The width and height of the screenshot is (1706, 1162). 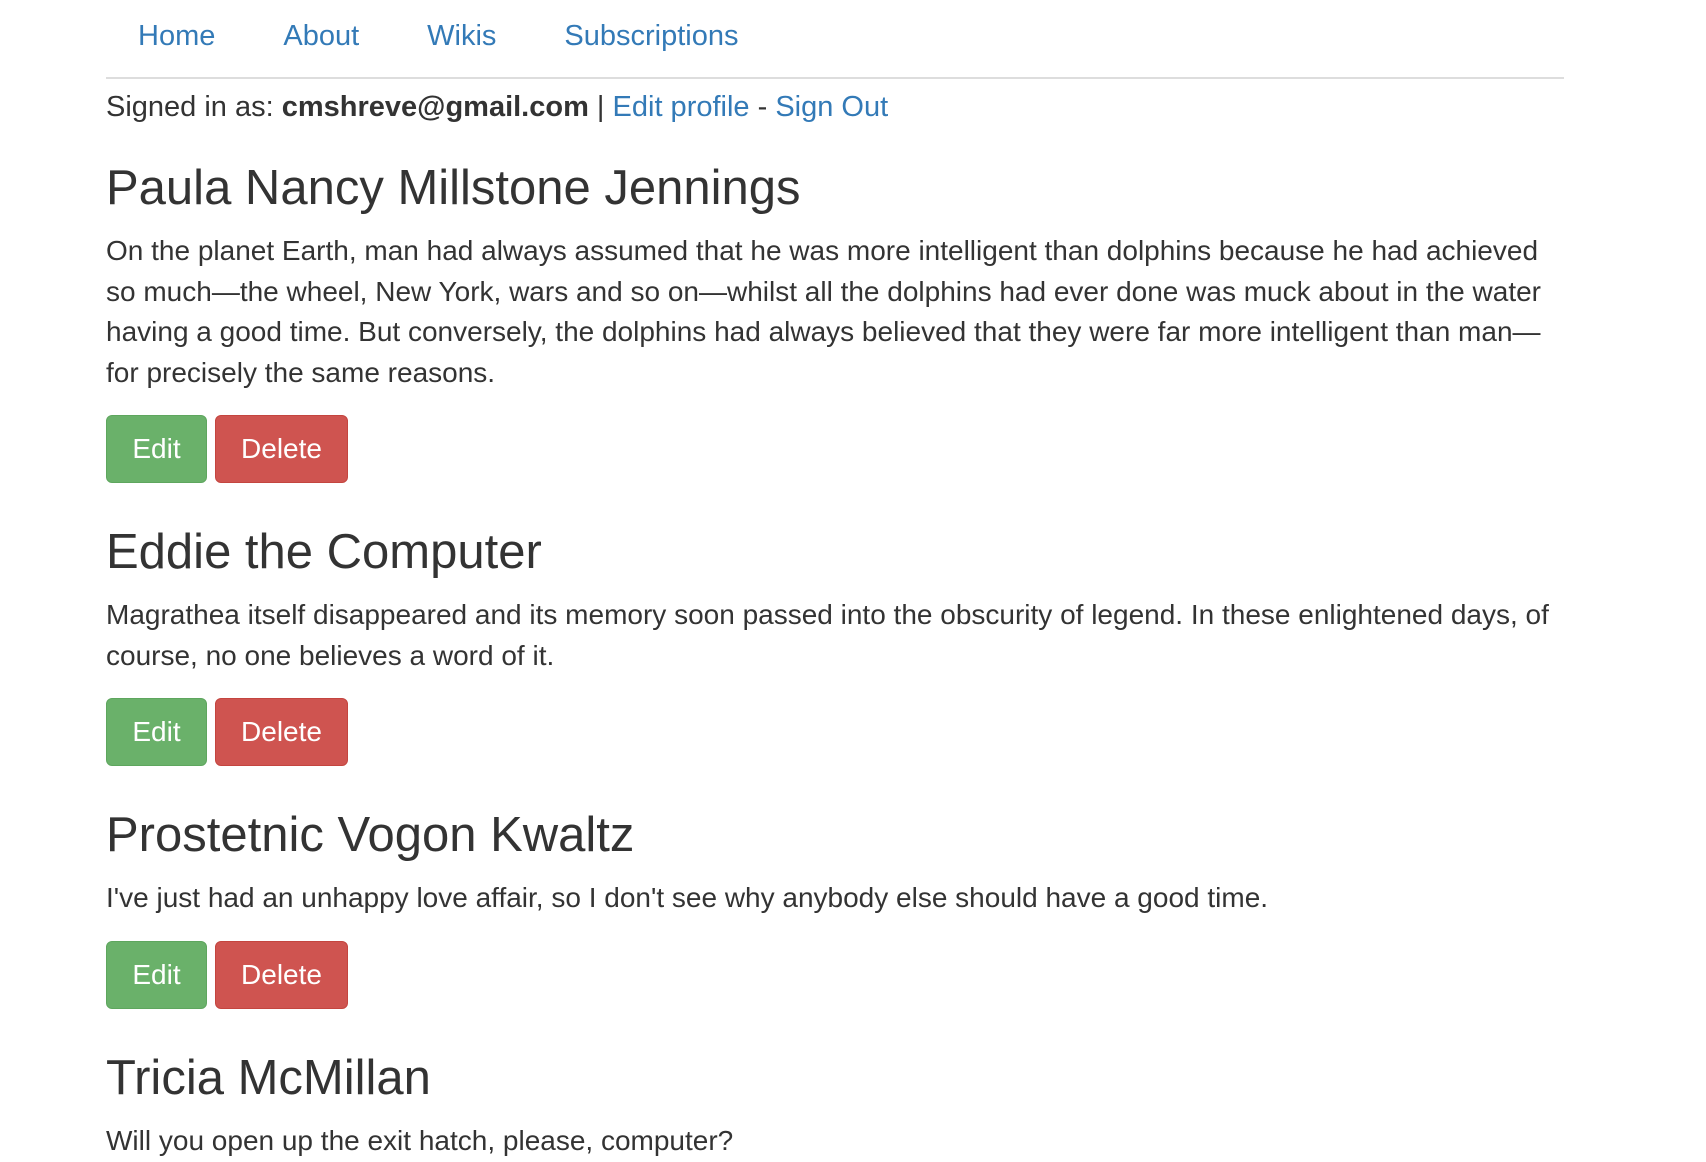 I want to click on entry-title: Paula Nancy Millstone Jennings, so click(x=453, y=188).